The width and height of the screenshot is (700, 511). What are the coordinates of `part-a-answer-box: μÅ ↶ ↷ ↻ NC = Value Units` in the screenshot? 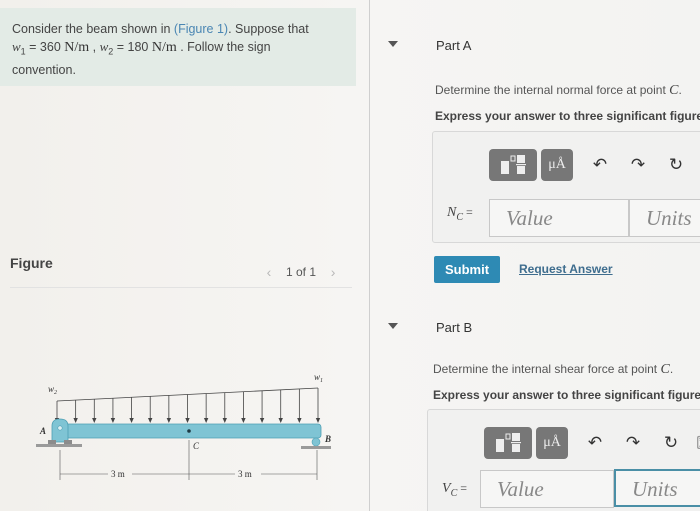 It's located at (566, 187).